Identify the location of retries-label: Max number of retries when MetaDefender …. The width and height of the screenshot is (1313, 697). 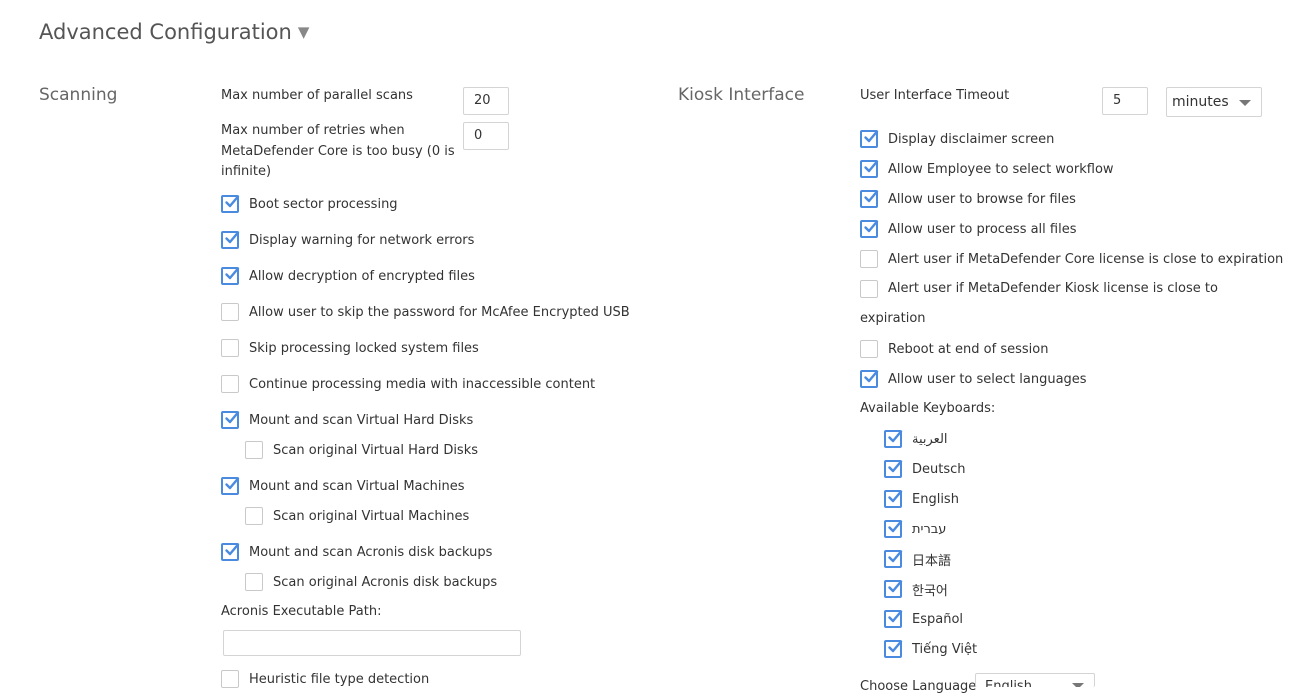
(338, 151).